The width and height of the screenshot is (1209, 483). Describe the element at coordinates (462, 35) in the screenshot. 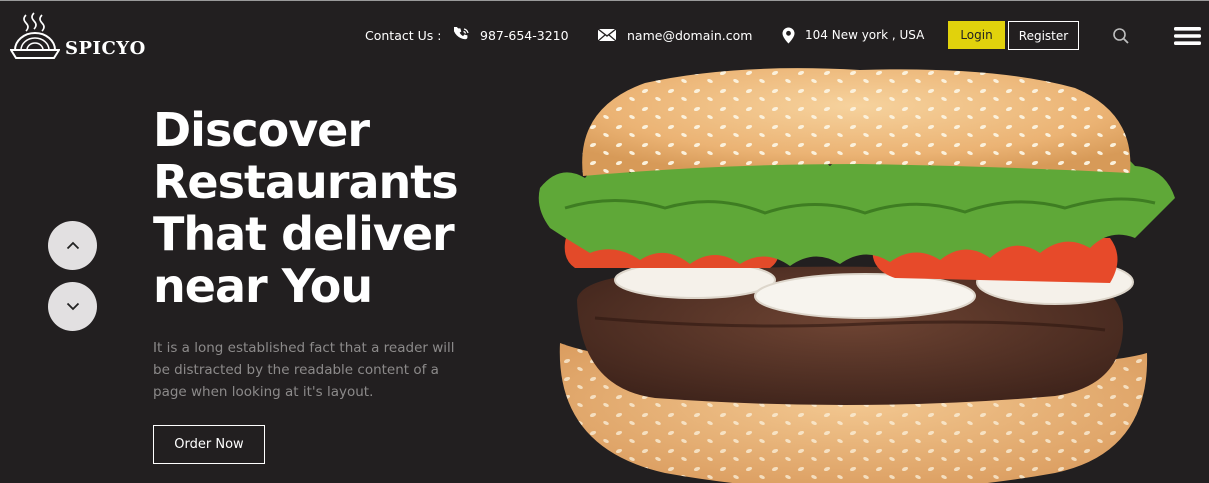

I see `phone-icon` at that location.